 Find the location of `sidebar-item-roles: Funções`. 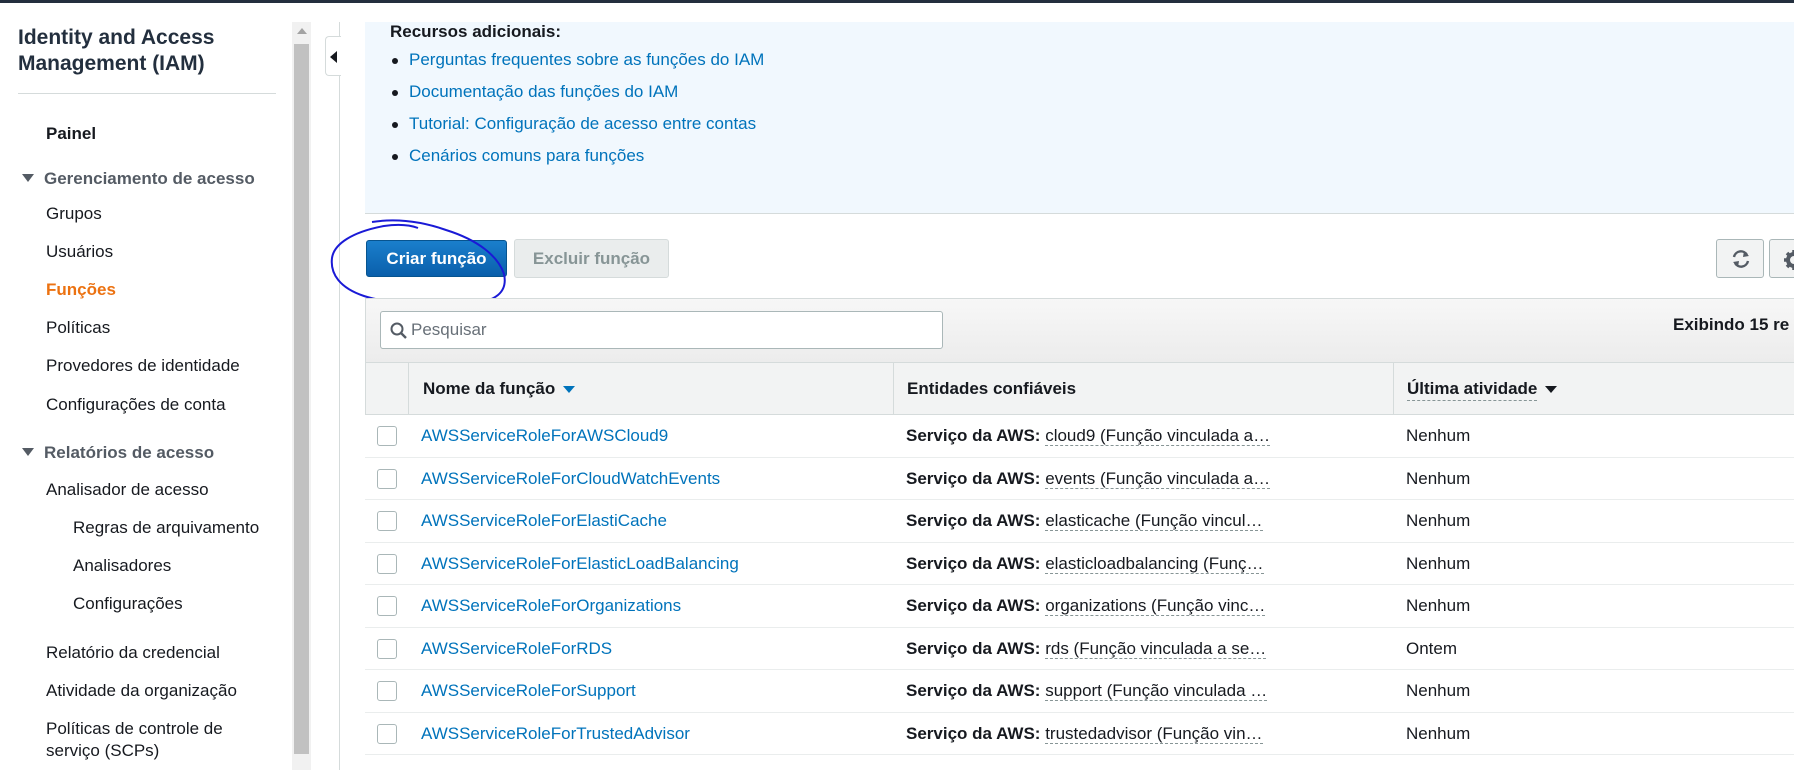

sidebar-item-roles: Funções is located at coordinates (81, 290).